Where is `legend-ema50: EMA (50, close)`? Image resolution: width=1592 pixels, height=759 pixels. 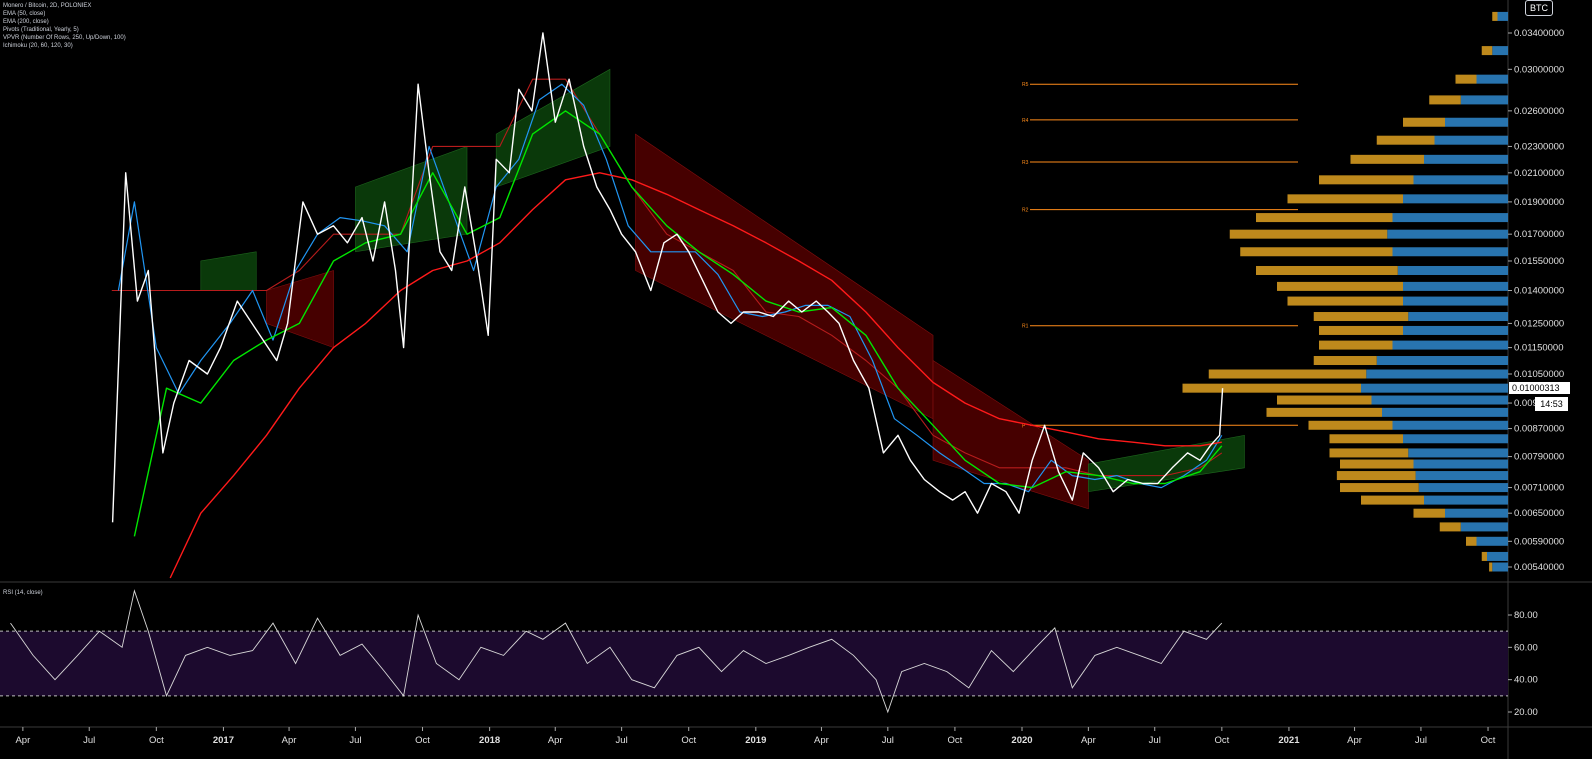 legend-ema50: EMA (50, close) is located at coordinates (24, 14).